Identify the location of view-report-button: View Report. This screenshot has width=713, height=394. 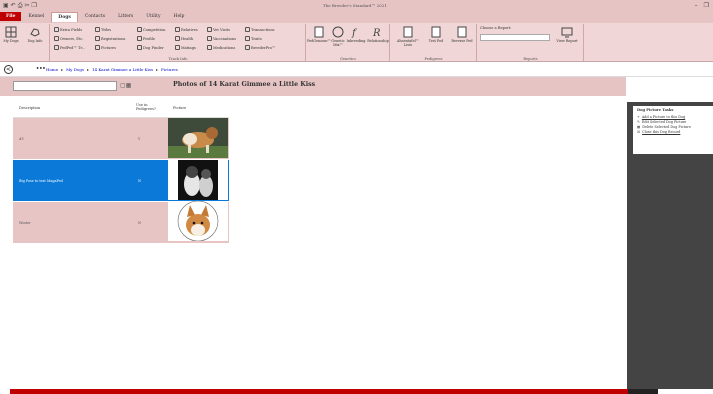
(567, 34).